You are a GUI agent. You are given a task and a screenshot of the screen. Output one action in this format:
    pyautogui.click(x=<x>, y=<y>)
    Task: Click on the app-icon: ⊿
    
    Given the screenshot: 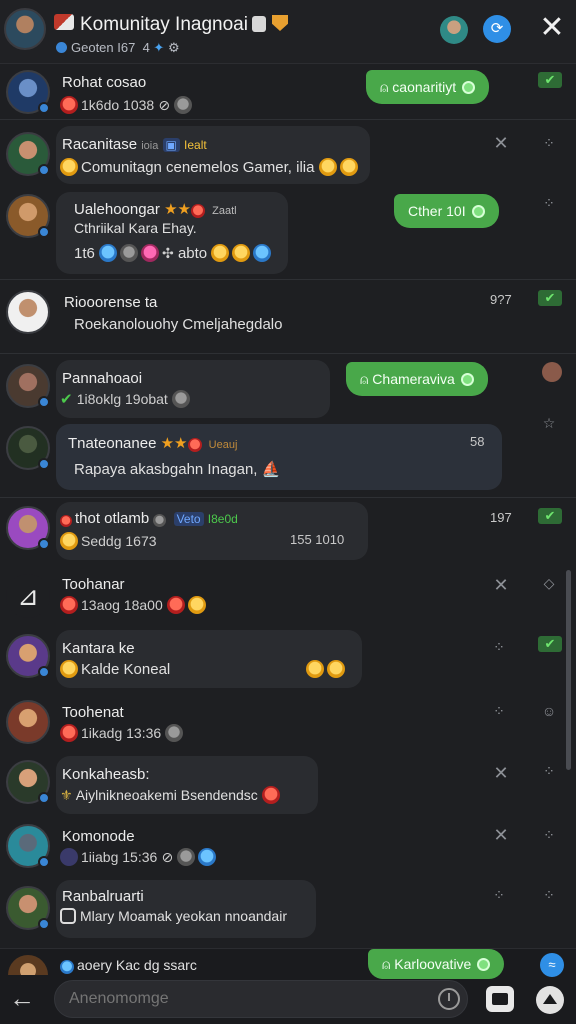 What is the action you would take?
    pyautogui.click(x=28, y=596)
    